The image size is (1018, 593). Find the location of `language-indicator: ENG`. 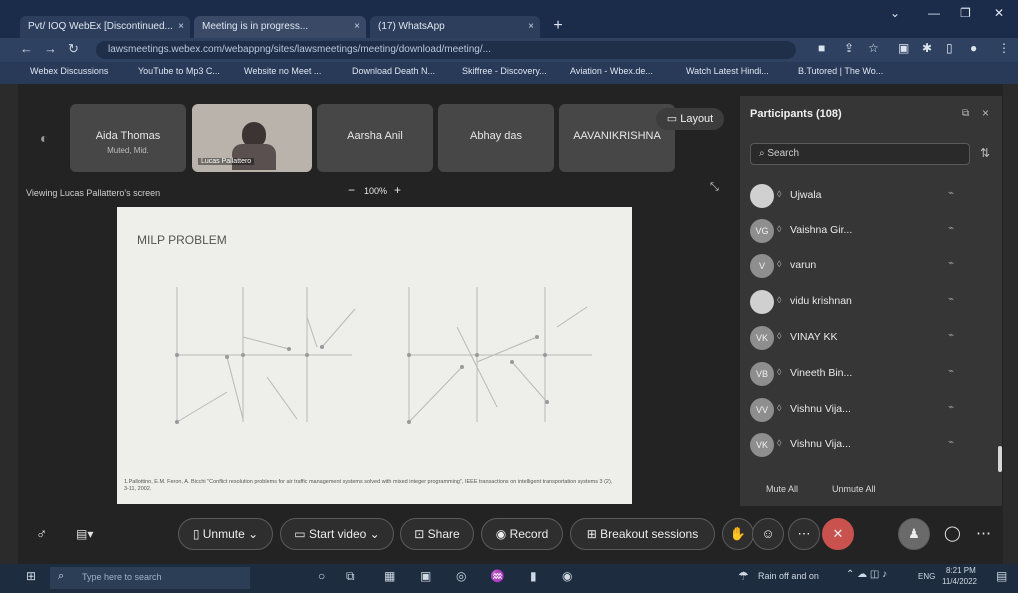

language-indicator: ENG is located at coordinates (926, 576).